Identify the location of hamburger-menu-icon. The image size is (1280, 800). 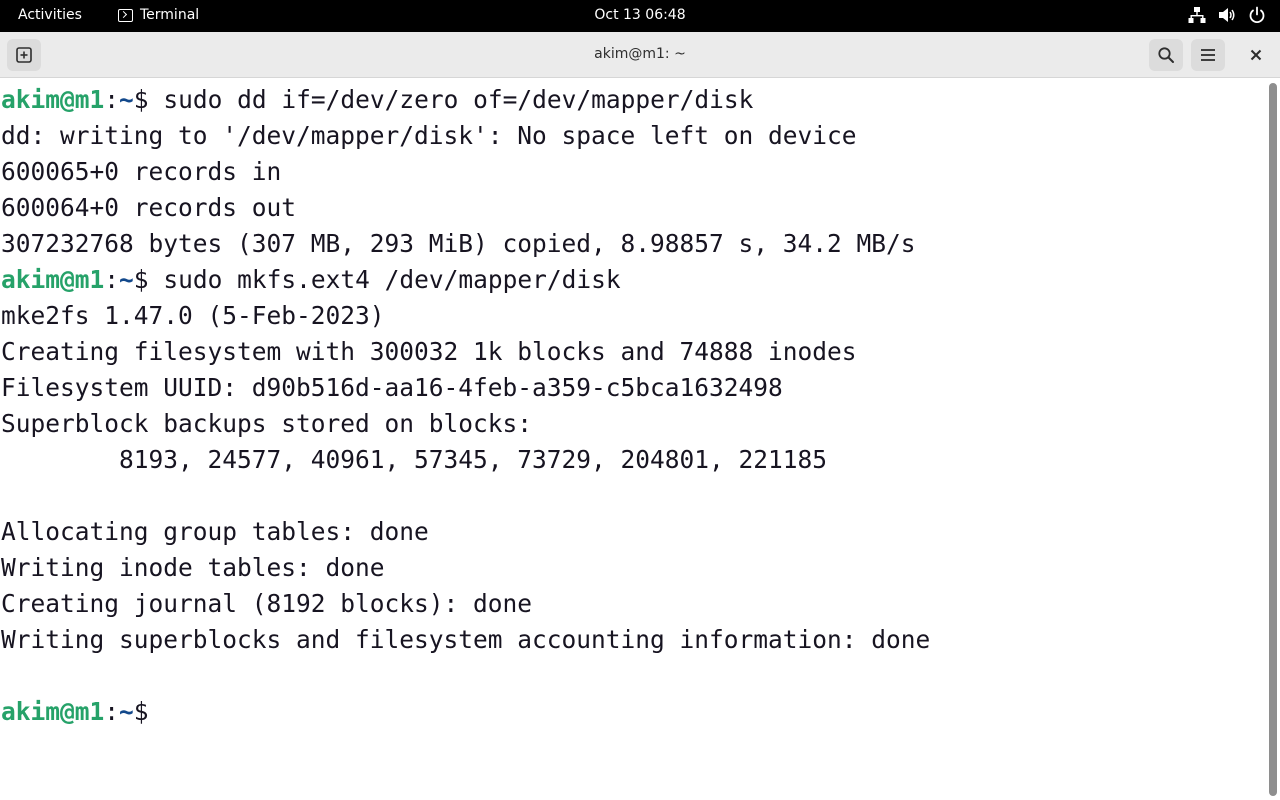
(1208, 55).